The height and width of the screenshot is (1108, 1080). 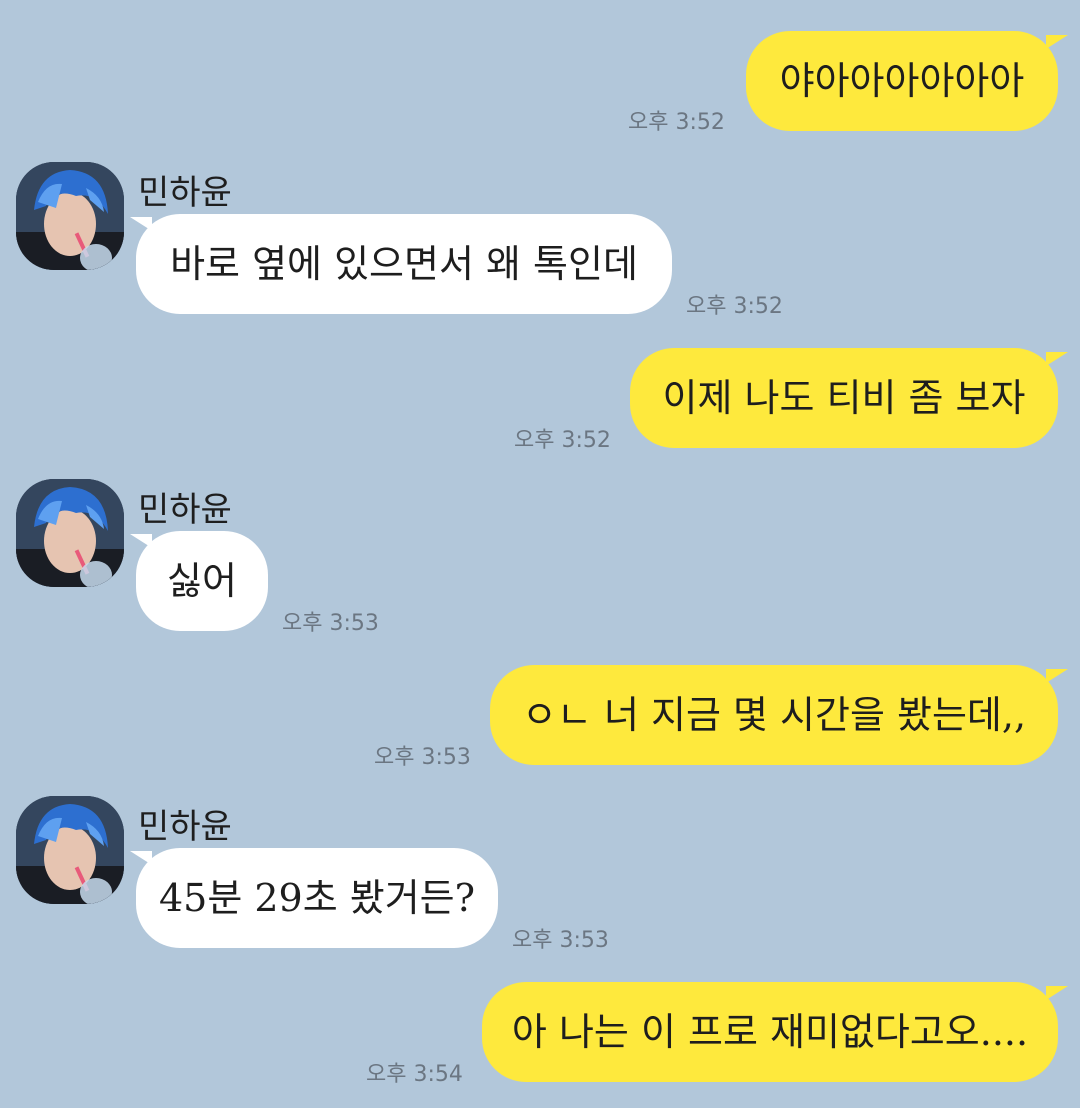 What do you see at coordinates (404, 264) in the screenshot?
I see `message-bubble-received: 바로 옆에 있으면서 왜 톡인데` at bounding box center [404, 264].